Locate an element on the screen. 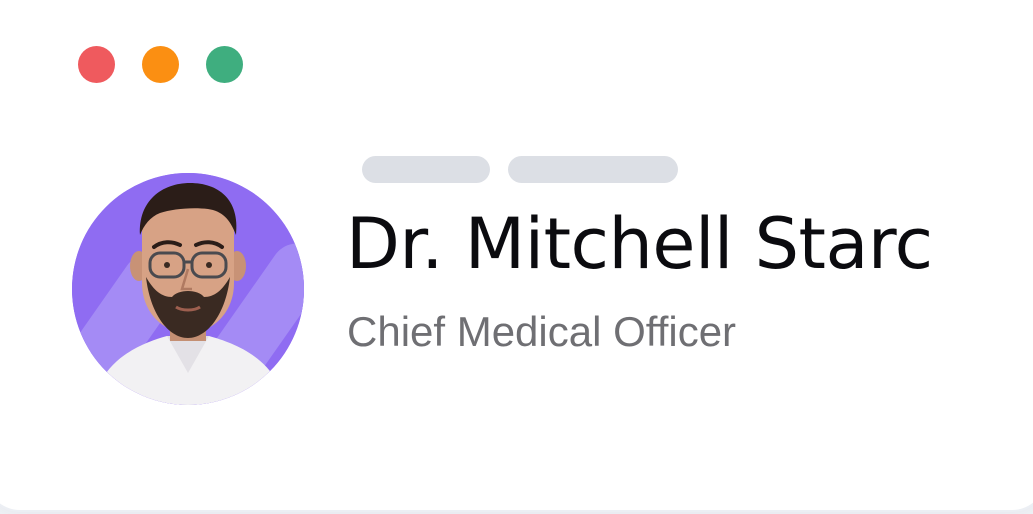  close-window-dot is located at coordinates (96, 64).